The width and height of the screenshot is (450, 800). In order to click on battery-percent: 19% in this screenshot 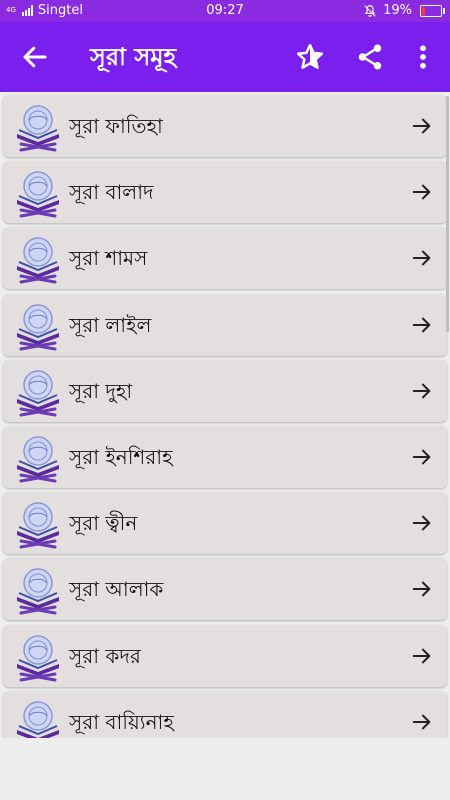, I will do `click(397, 10)`.